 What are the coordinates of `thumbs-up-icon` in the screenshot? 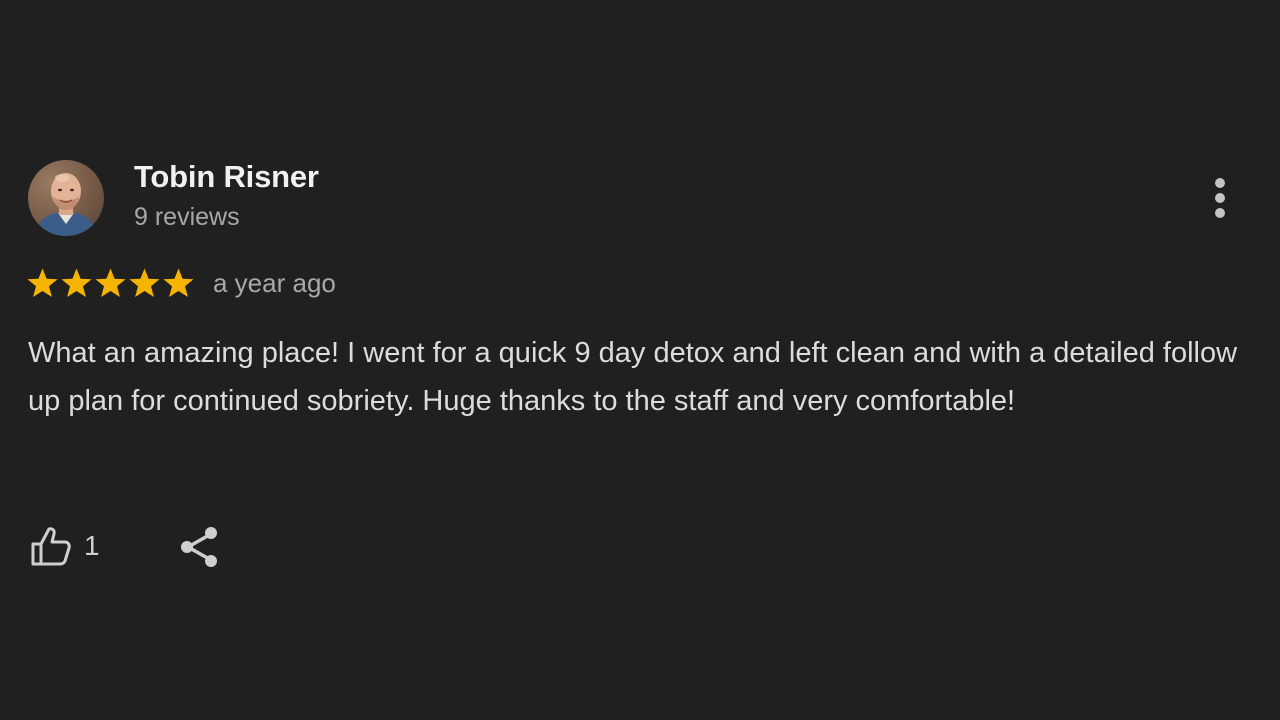 It's located at (51, 546).